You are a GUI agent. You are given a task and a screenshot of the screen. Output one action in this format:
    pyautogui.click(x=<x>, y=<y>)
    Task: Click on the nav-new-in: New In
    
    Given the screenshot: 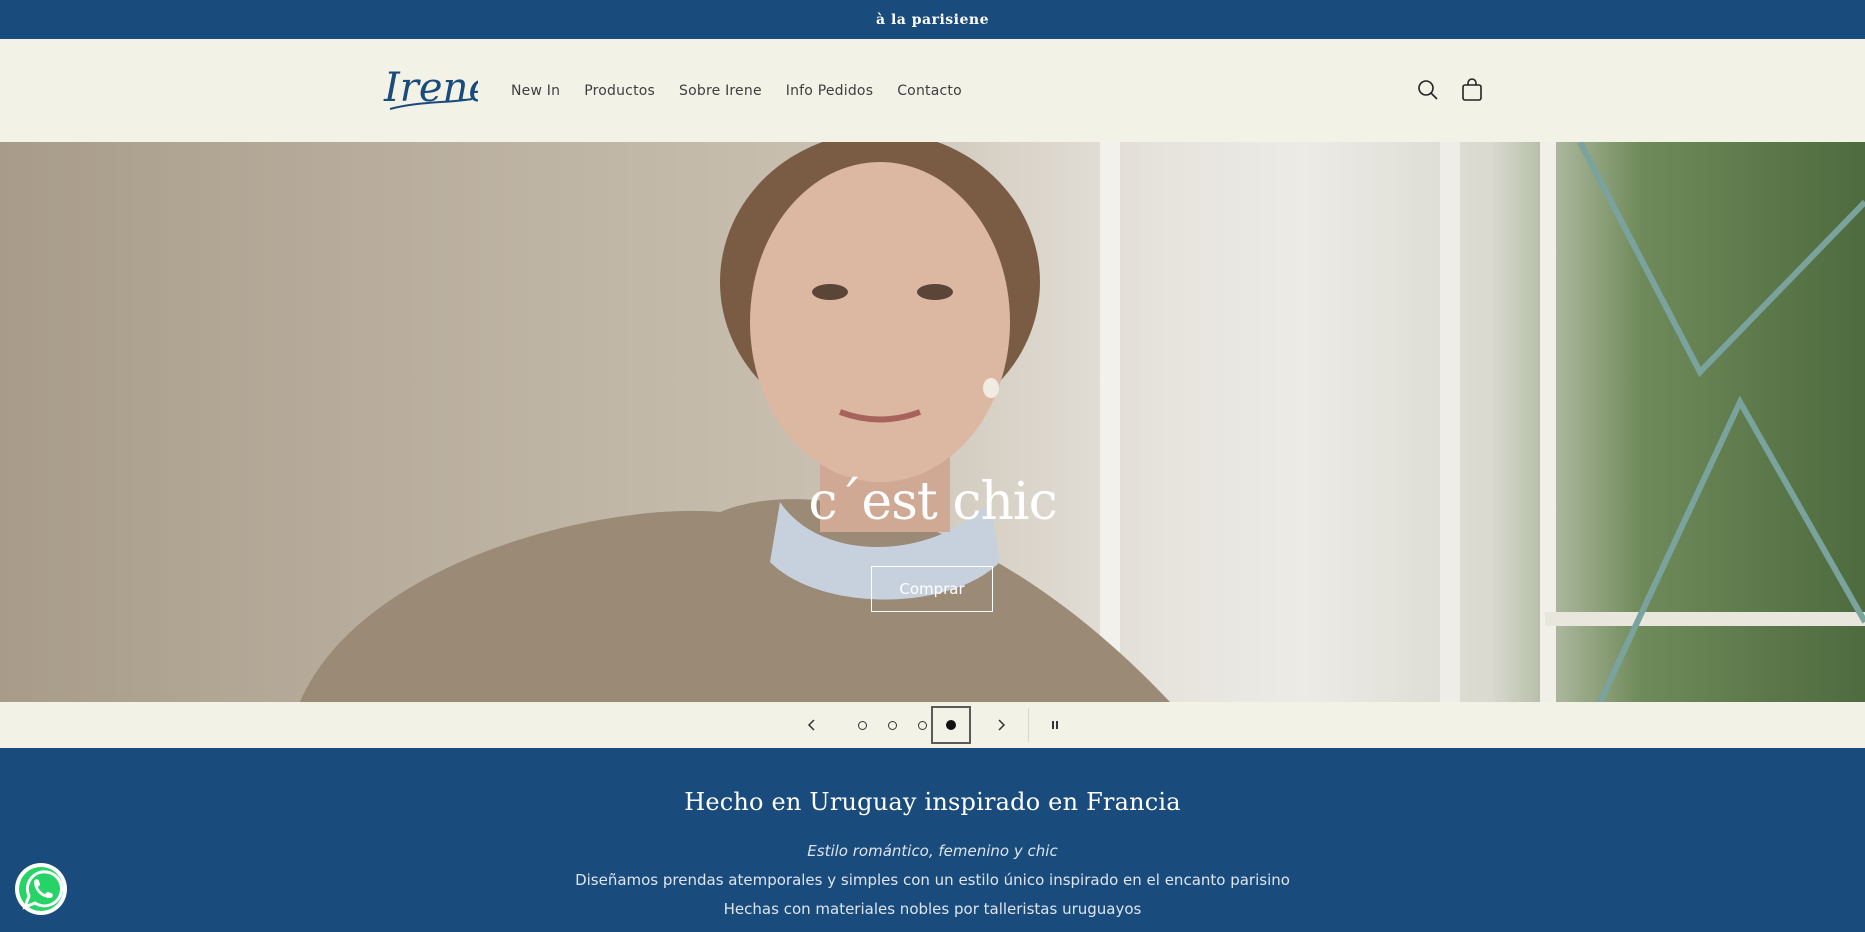 What is the action you would take?
    pyautogui.click(x=535, y=91)
    